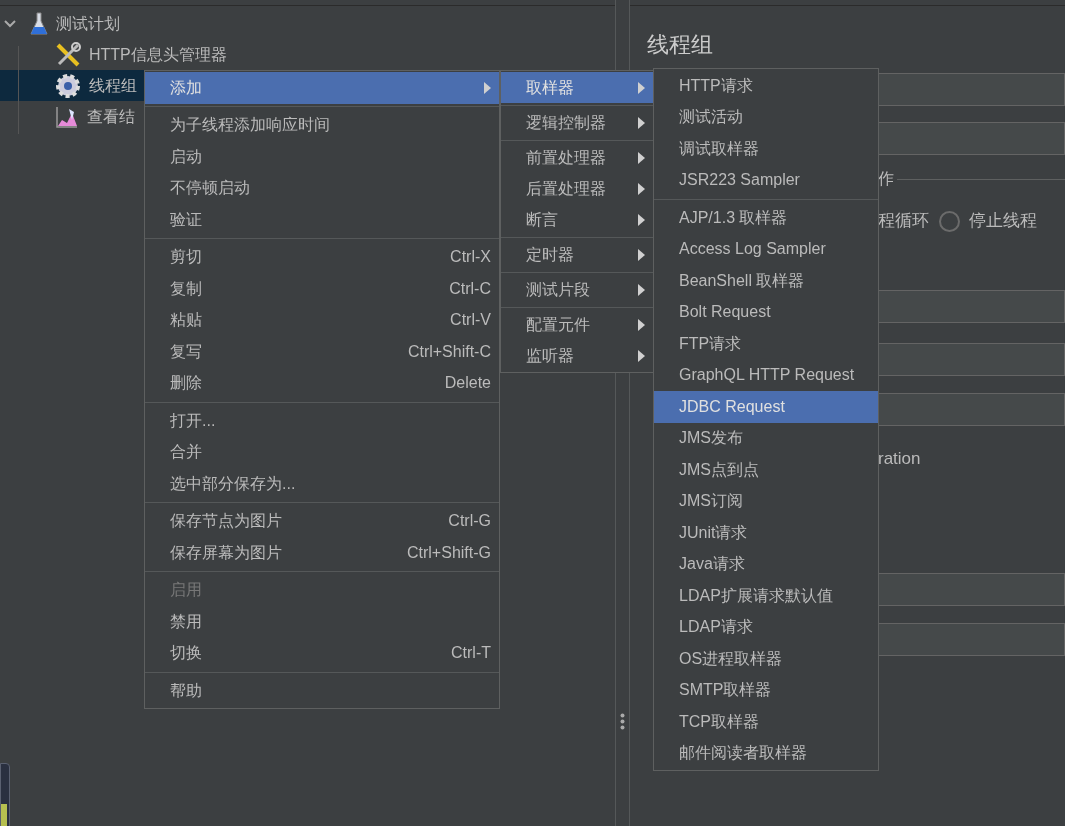  What do you see at coordinates (899, 458) in the screenshot?
I see `option-label: ration` at bounding box center [899, 458].